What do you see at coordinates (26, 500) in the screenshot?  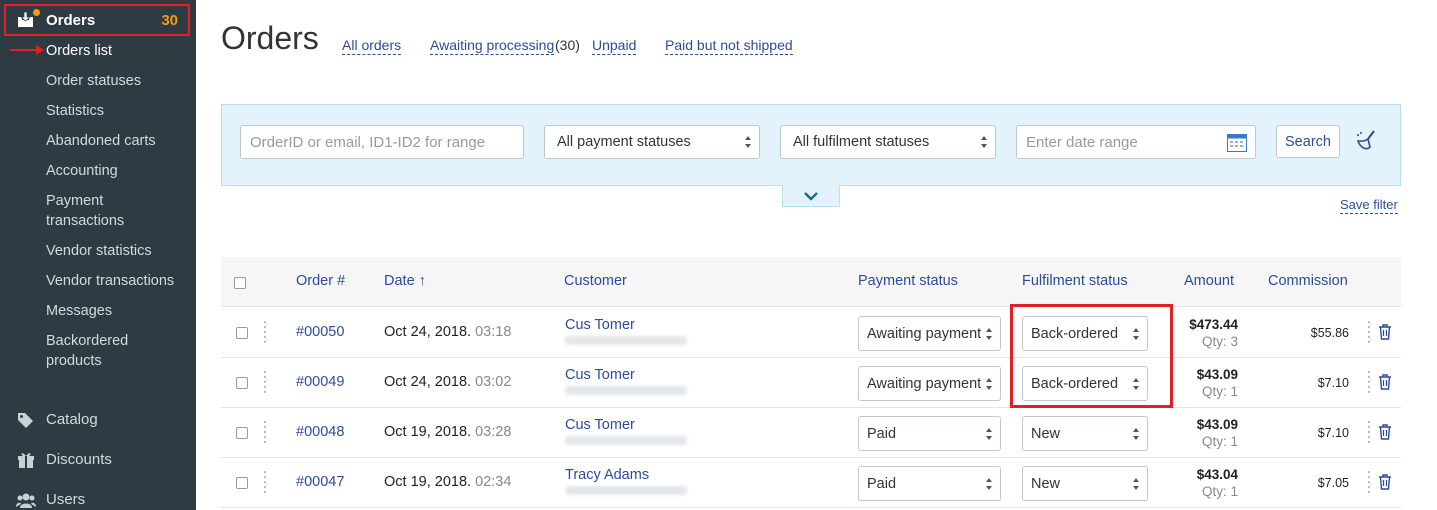 I see `users-icon` at bounding box center [26, 500].